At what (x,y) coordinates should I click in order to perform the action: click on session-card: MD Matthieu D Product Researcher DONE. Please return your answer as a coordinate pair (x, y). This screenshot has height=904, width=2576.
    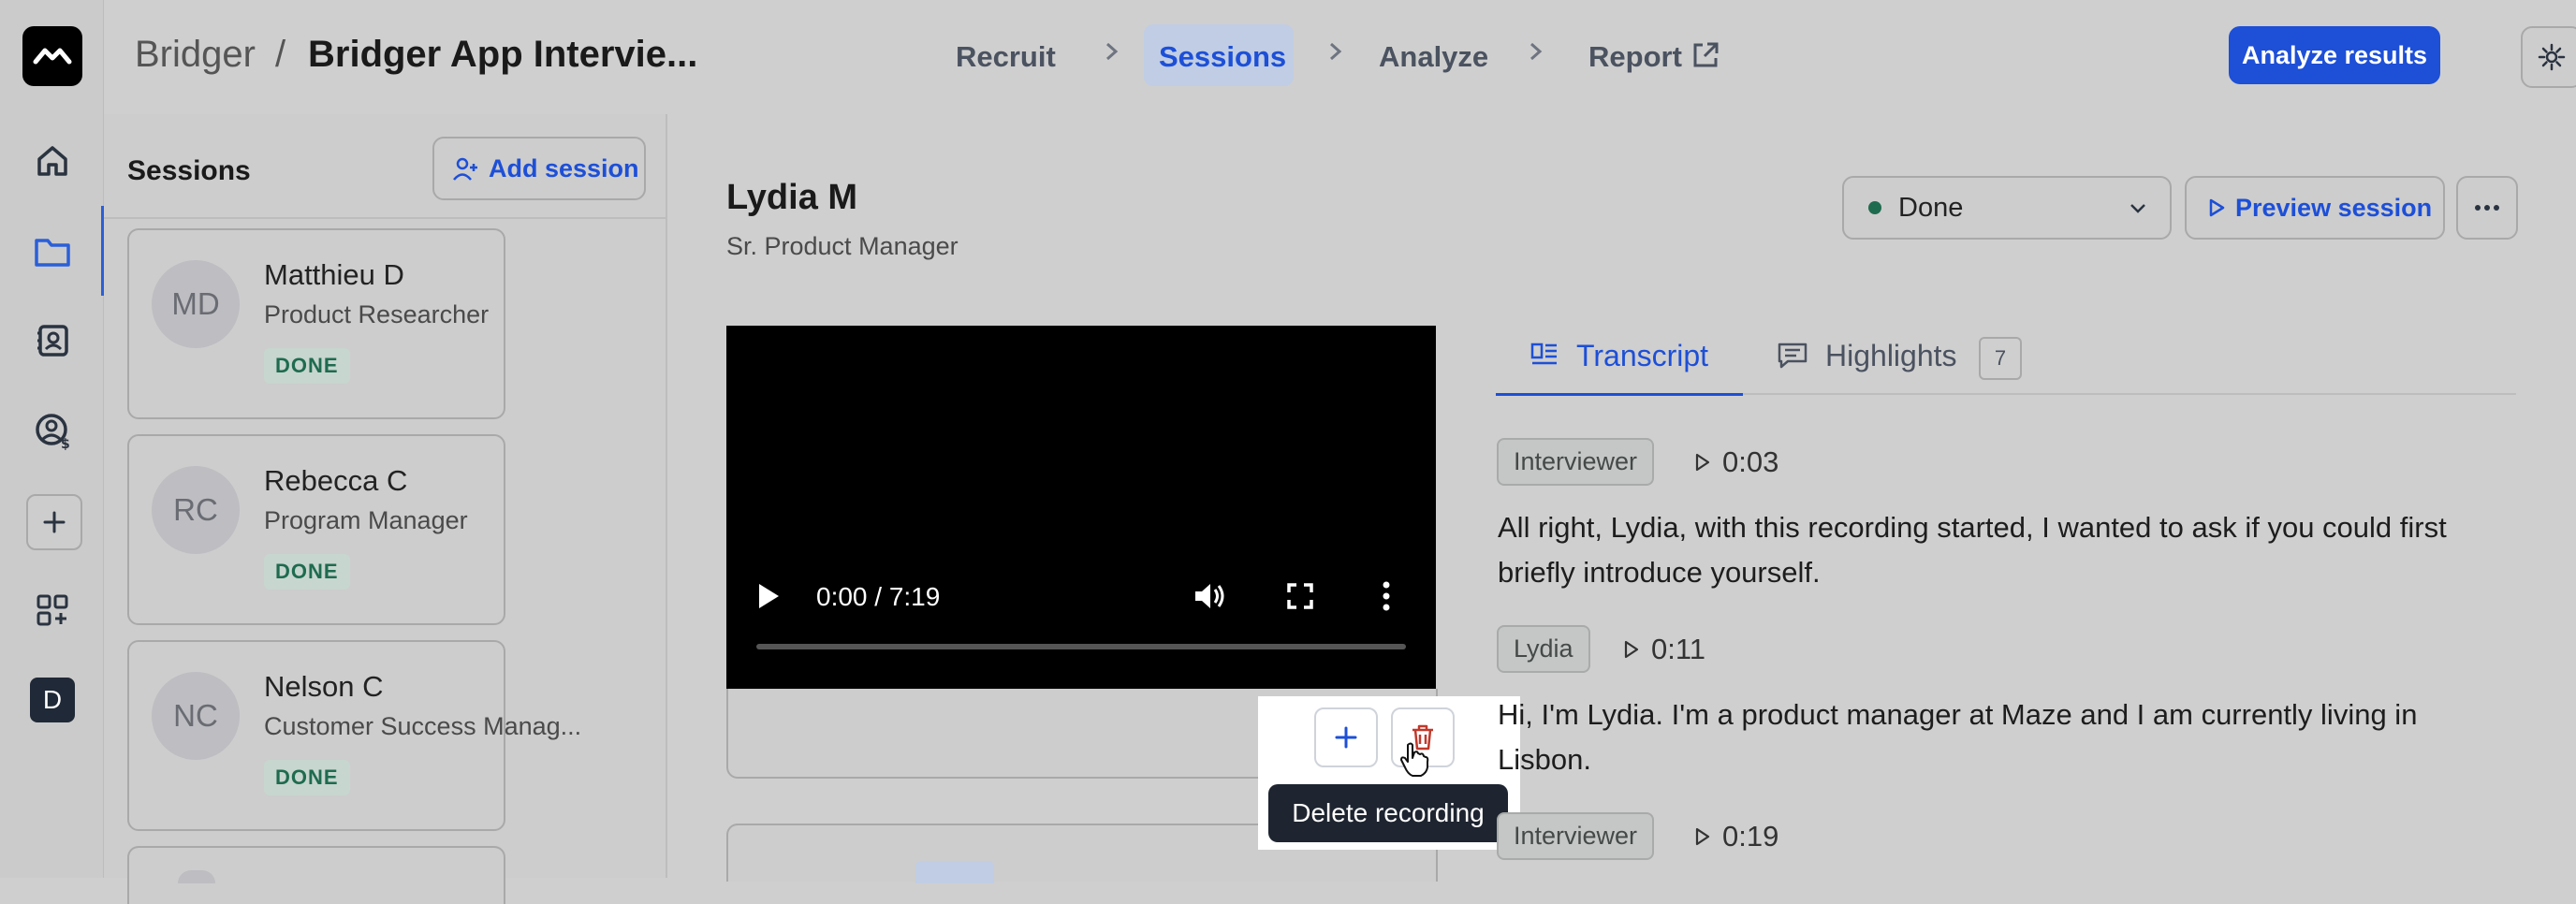
    Looking at the image, I should click on (316, 323).